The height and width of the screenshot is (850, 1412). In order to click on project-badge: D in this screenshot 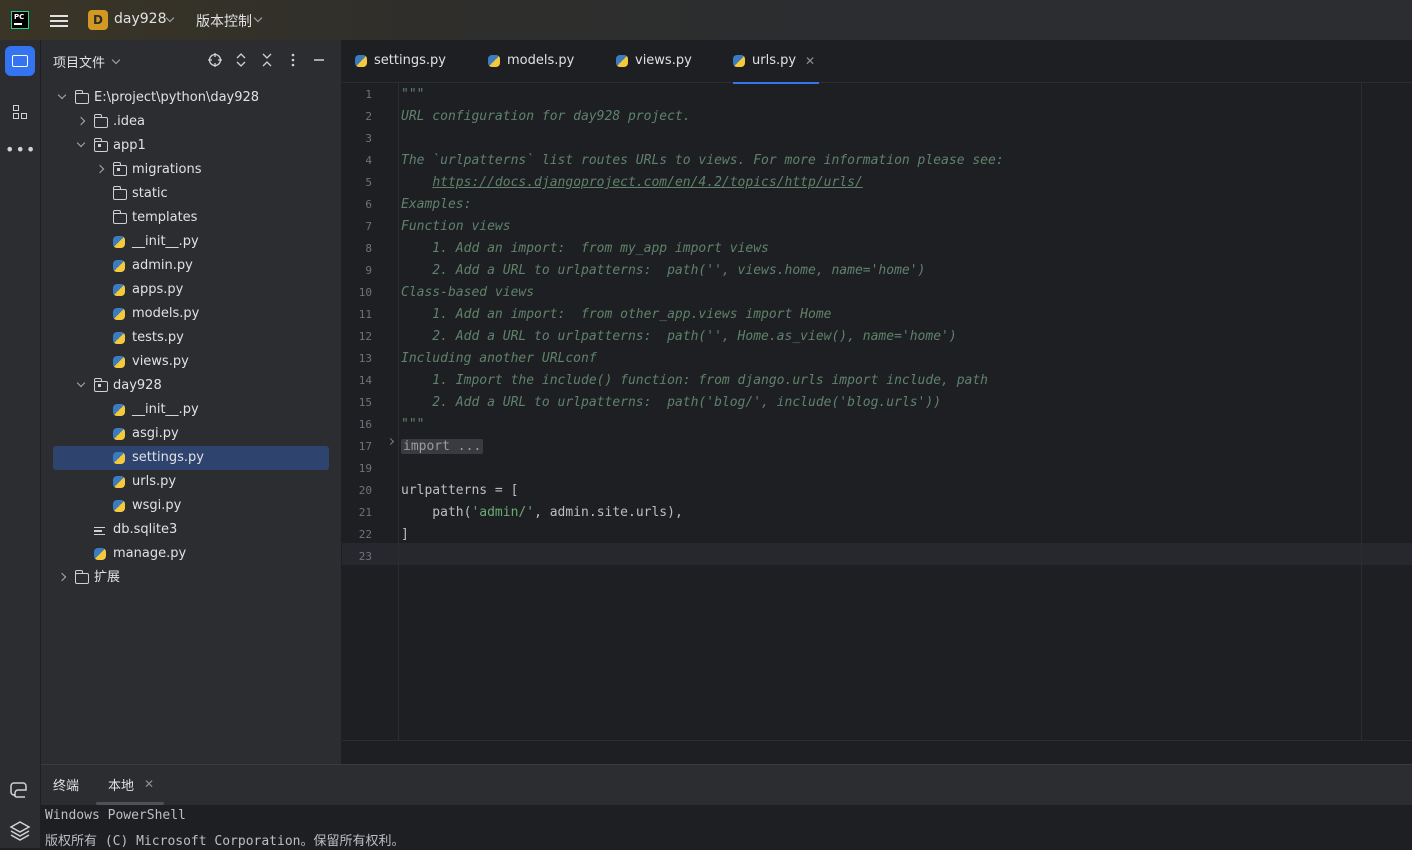, I will do `click(98, 20)`.